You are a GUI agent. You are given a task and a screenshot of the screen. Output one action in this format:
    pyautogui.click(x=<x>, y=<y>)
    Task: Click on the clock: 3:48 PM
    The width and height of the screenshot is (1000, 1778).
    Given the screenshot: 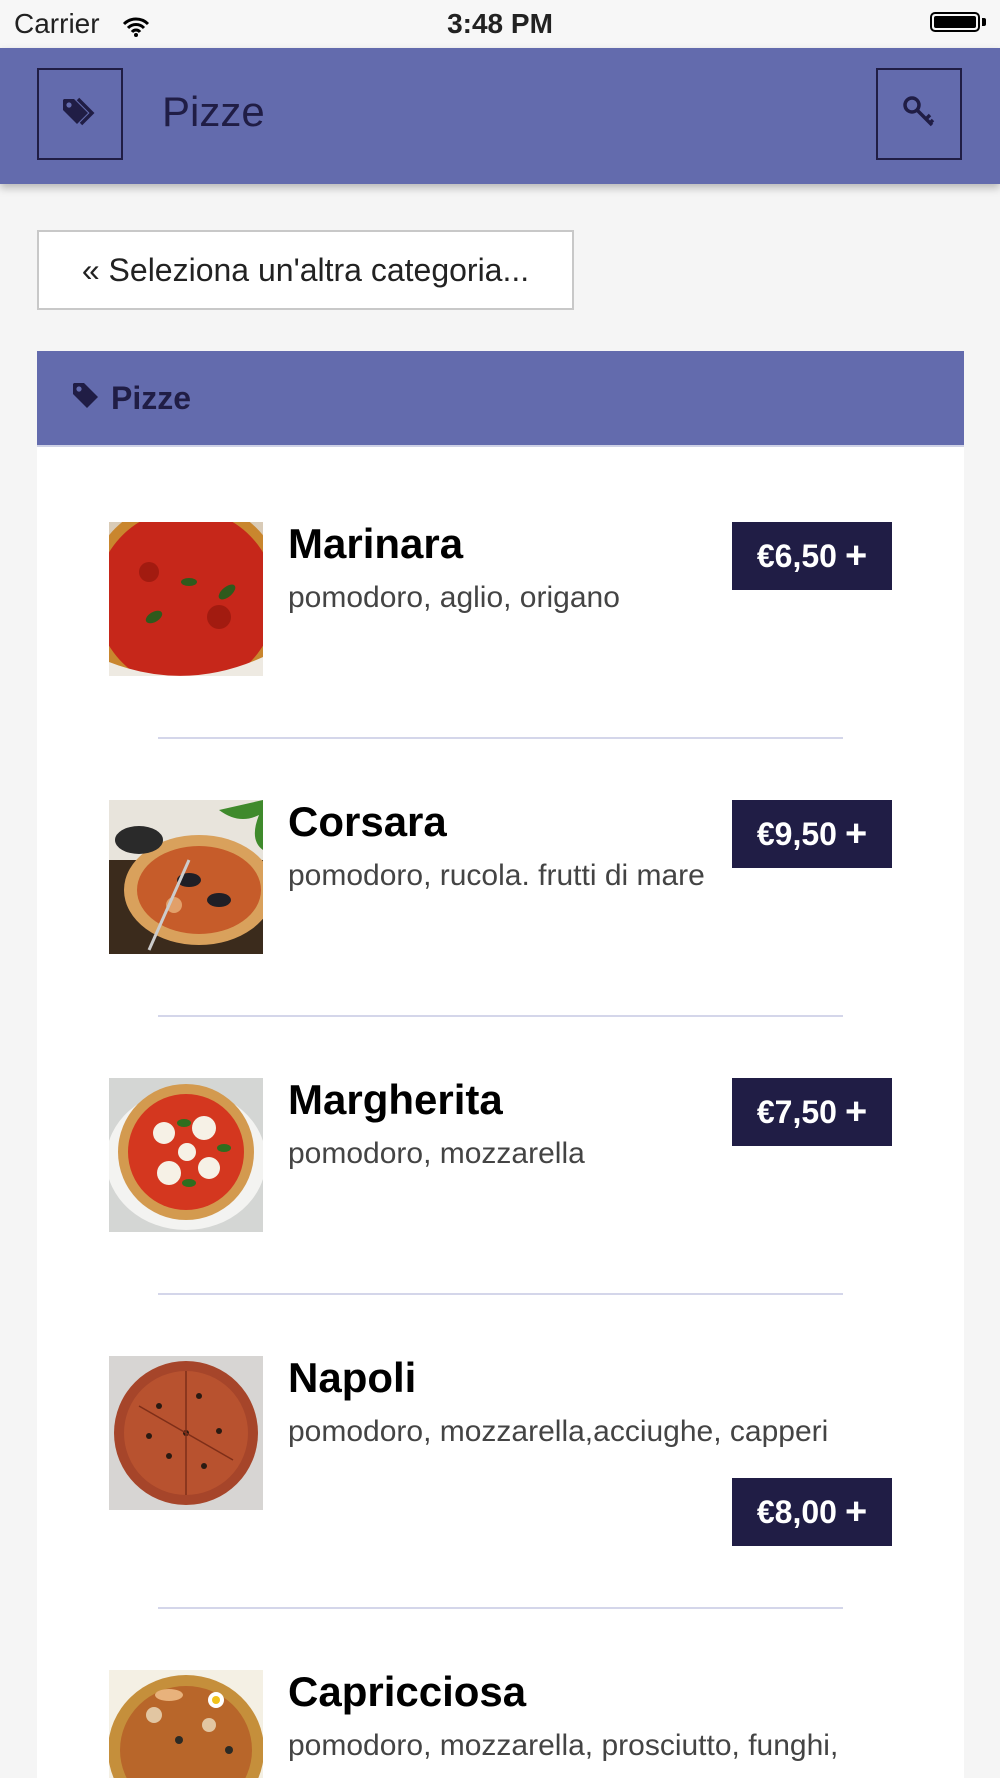 What is the action you would take?
    pyautogui.click(x=500, y=23)
    